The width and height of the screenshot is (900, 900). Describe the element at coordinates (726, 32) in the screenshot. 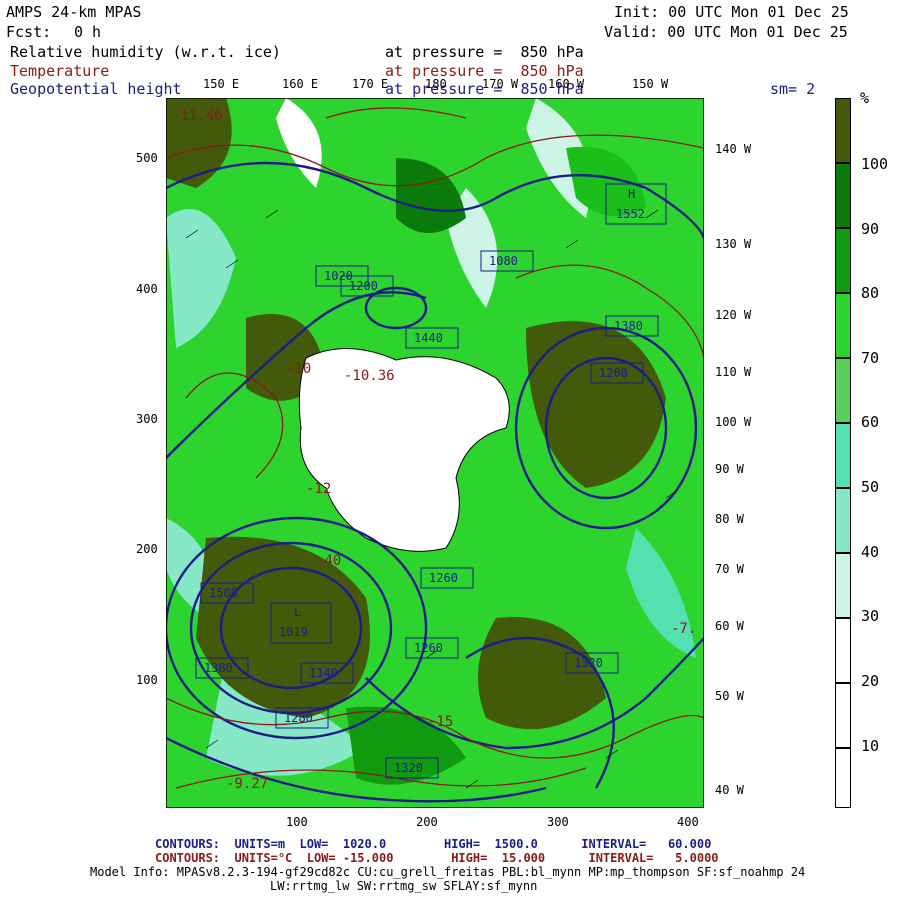

I see `valid-time: Valid: 00 UTC Mon 01 Dec 25` at that location.